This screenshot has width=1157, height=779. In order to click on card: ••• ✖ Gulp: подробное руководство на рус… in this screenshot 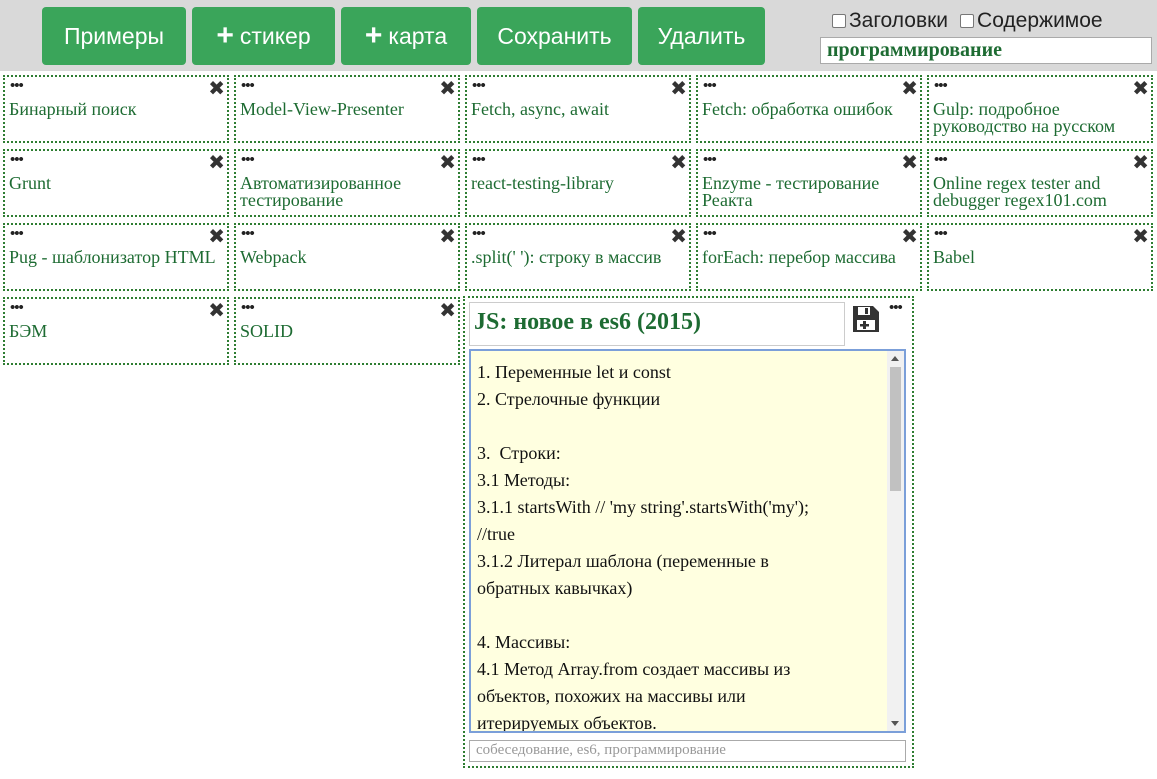, I will do `click(1040, 109)`.